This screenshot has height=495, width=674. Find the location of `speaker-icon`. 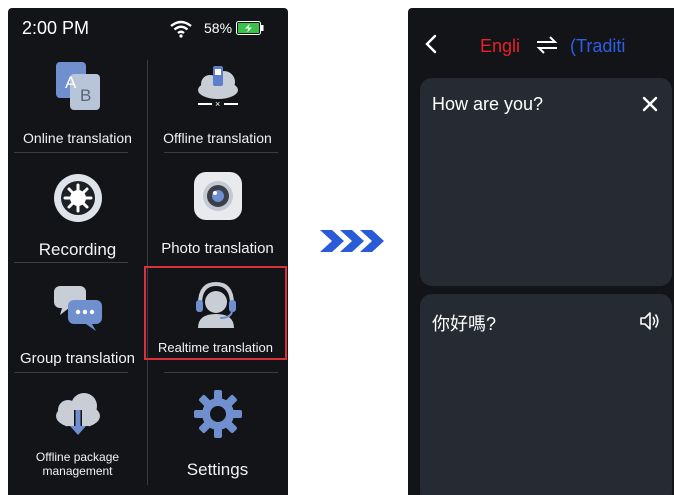

speaker-icon is located at coordinates (649, 321).